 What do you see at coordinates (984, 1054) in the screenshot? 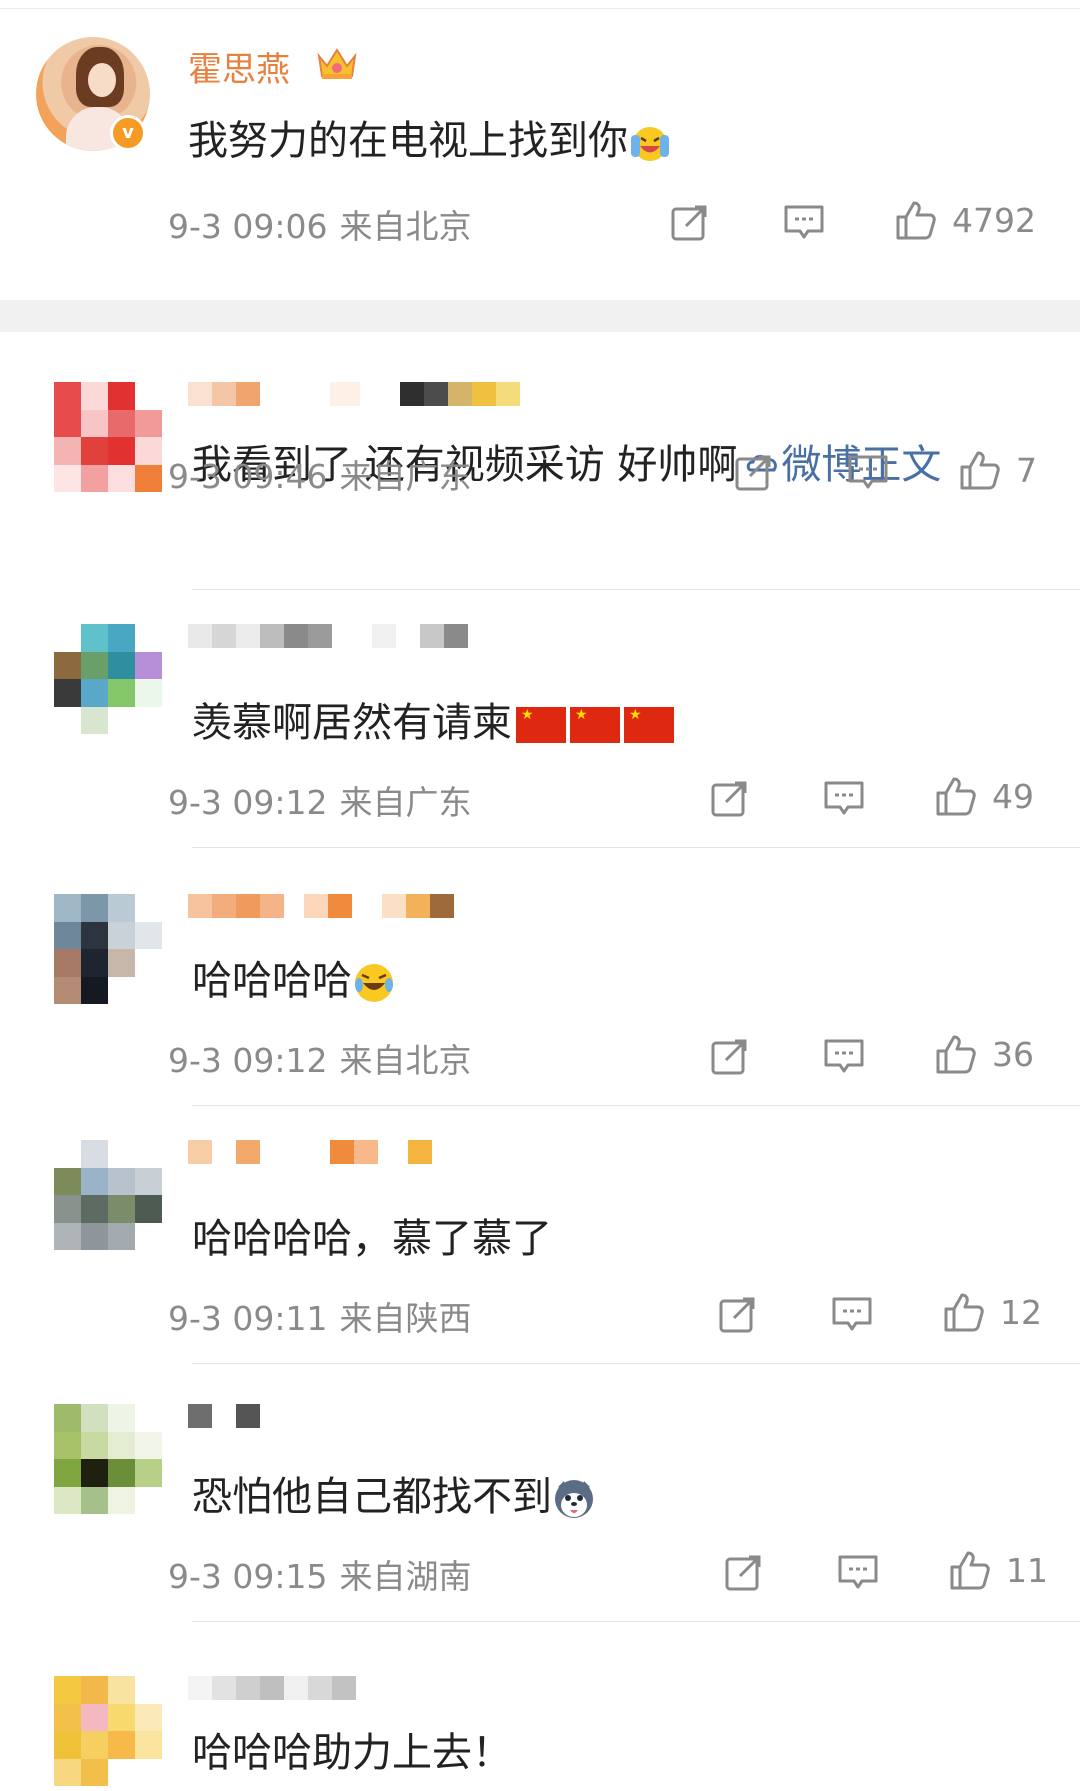
I see `like-button: 36` at bounding box center [984, 1054].